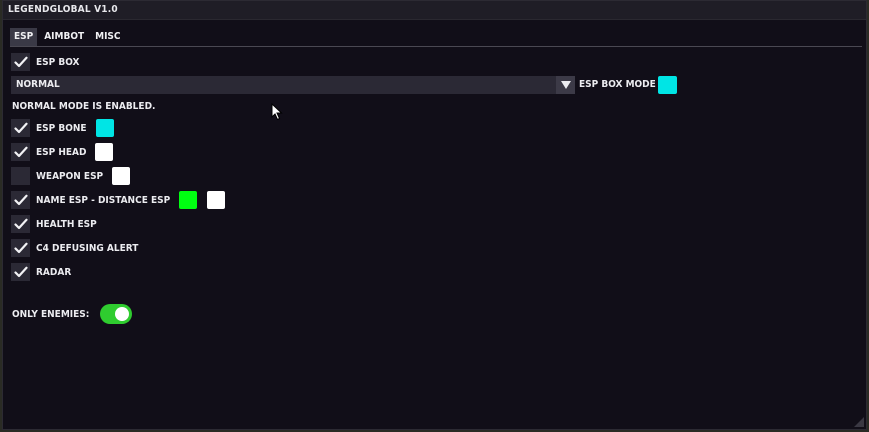  What do you see at coordinates (38, 84) in the screenshot?
I see `esp-box-mode-value: NORMAL` at bounding box center [38, 84].